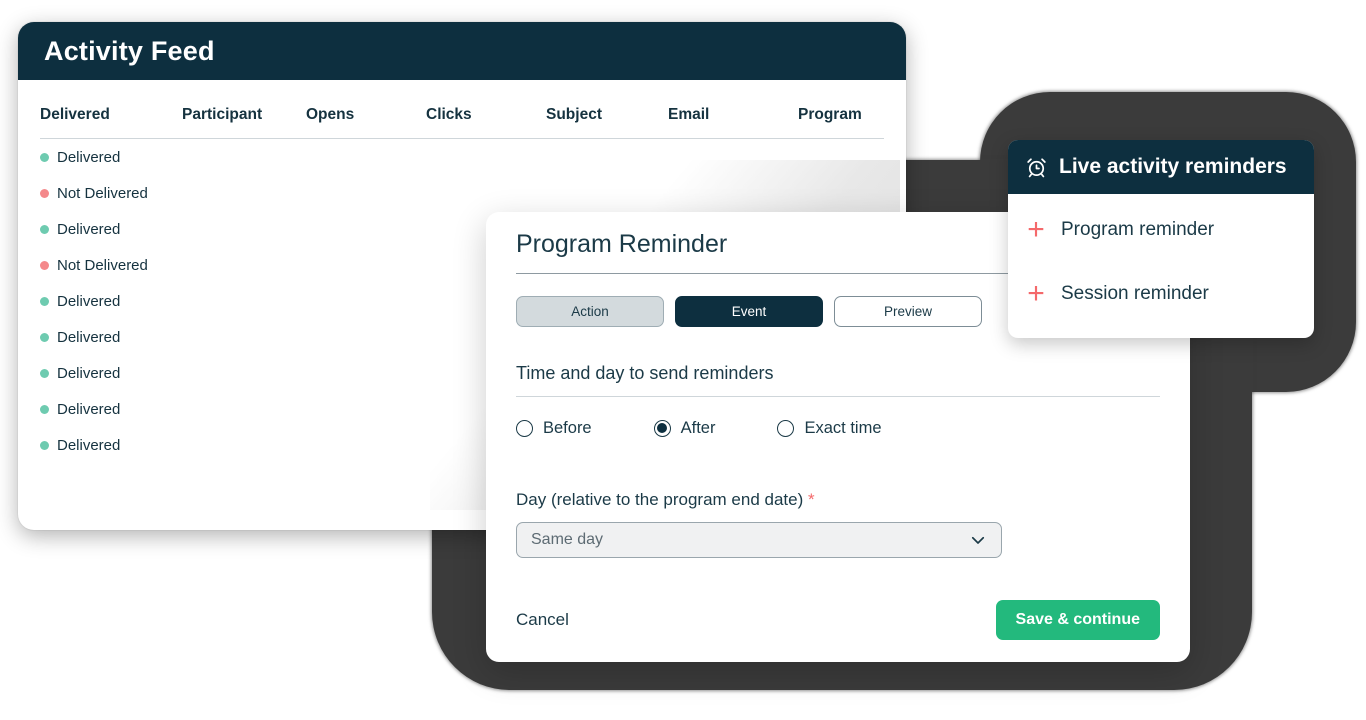  I want to click on column-header-delivered: Delivered, so click(111, 109).